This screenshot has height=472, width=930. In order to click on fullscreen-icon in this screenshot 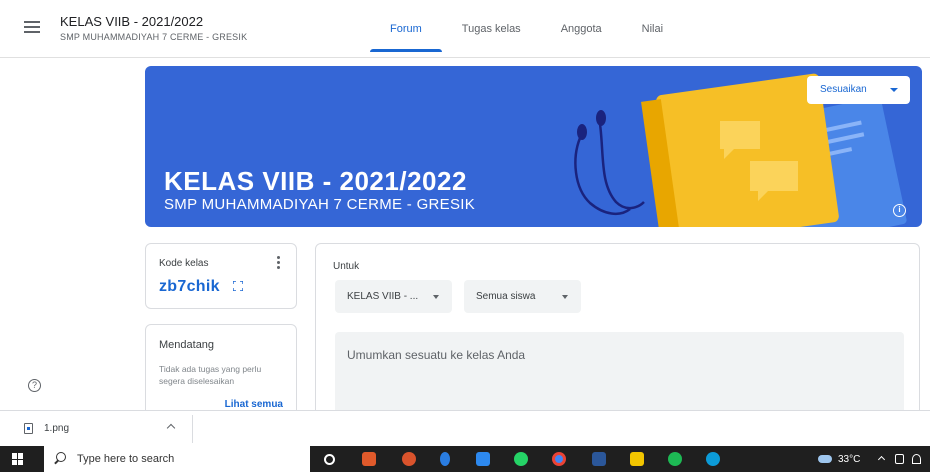, I will do `click(238, 286)`.